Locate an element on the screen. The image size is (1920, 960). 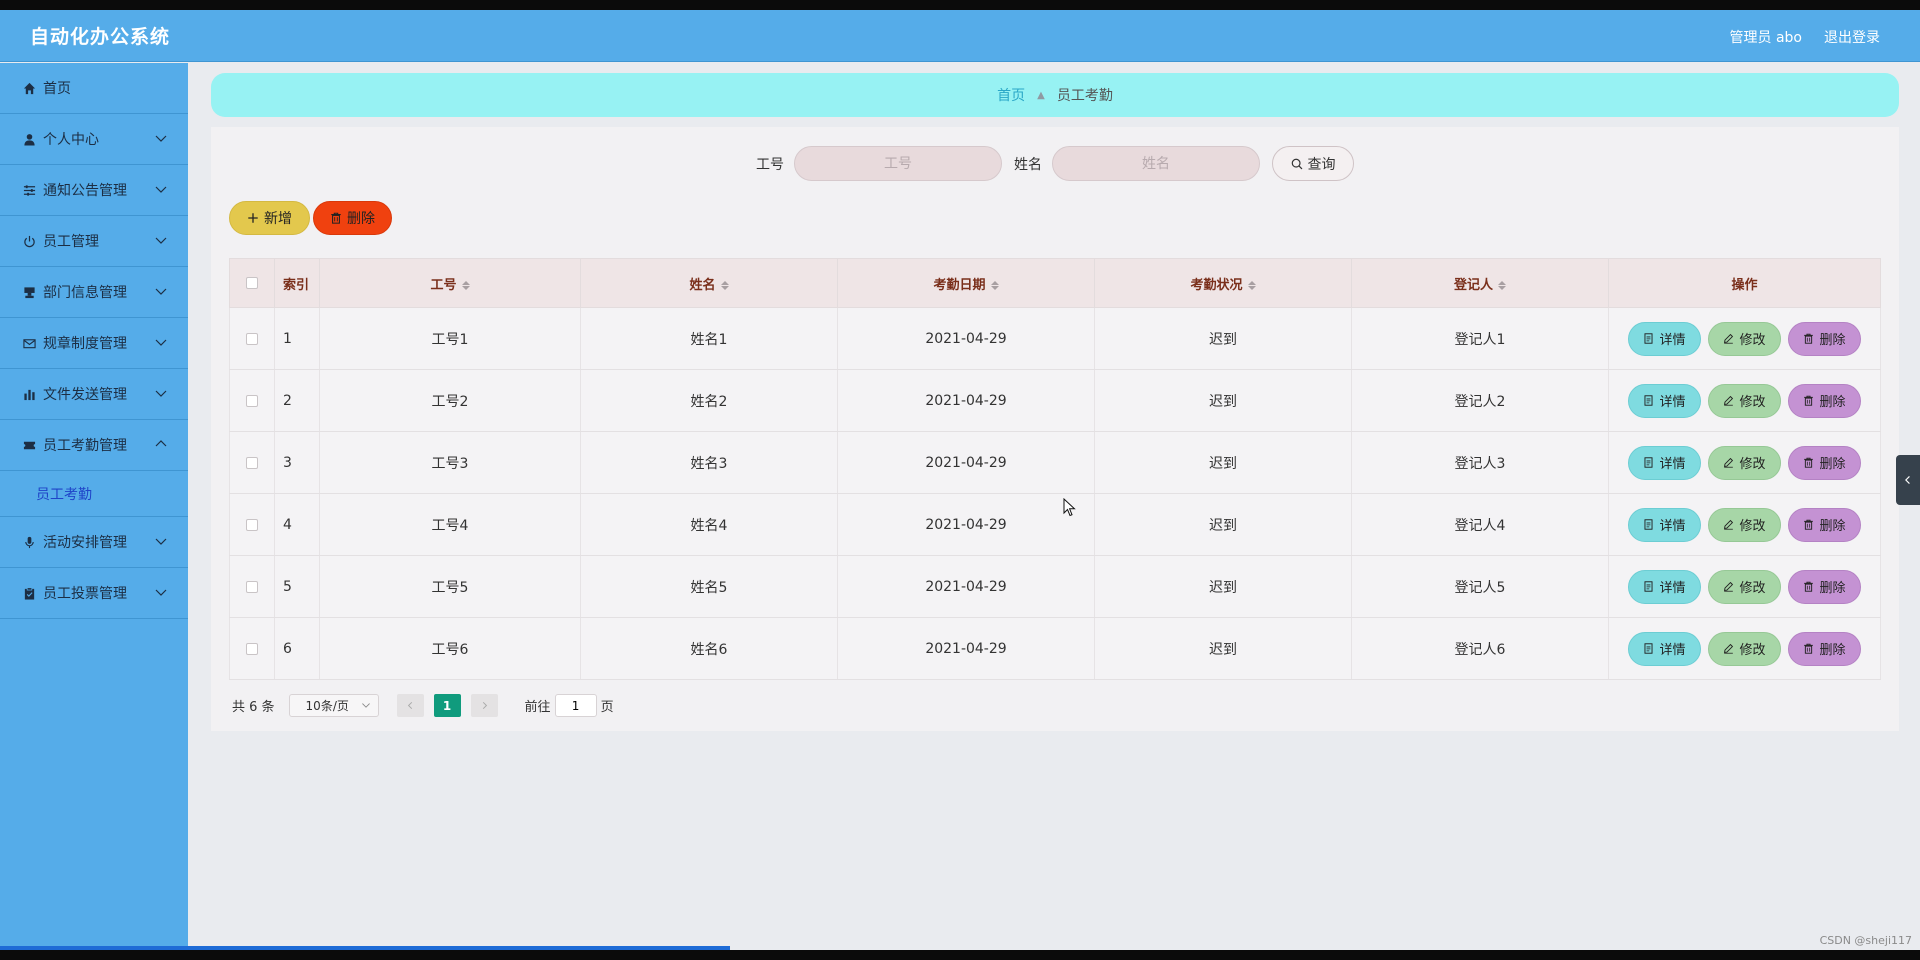
sidebar-item-label: 个人中心 is located at coordinates (71, 140).